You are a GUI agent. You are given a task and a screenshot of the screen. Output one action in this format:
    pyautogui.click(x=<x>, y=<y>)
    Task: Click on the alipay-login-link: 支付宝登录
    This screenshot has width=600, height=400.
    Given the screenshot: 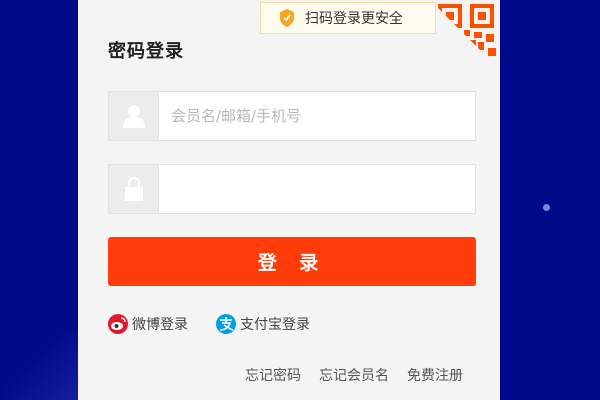 What is the action you would take?
    pyautogui.click(x=263, y=324)
    